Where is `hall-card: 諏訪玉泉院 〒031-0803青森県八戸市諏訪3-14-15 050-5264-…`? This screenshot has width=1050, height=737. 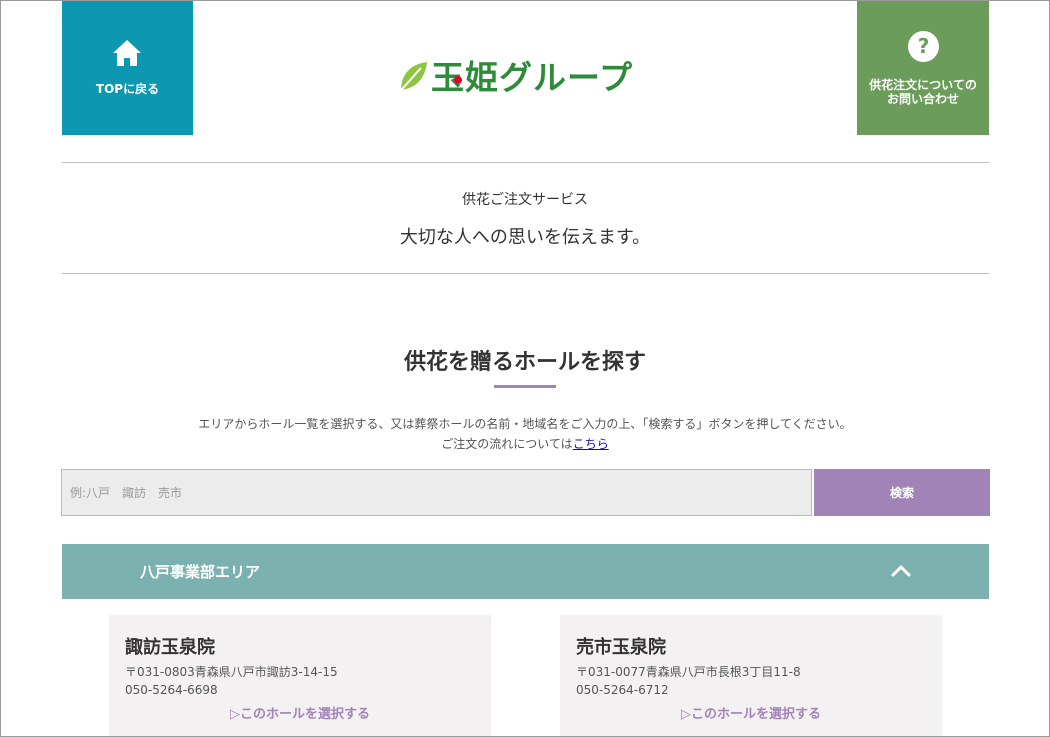
hall-card: 諏訪玉泉院 〒031-0803青森県八戸市諏訪3-14-15 050-5264-… is located at coordinates (300, 676).